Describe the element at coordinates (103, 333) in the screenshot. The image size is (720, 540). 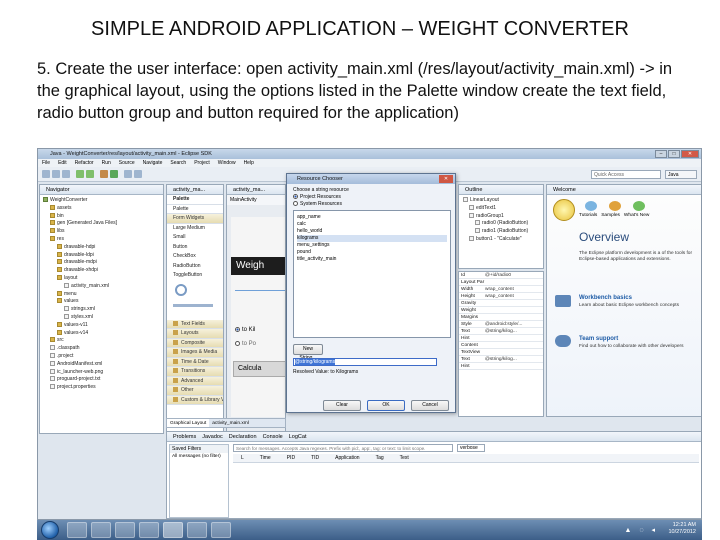
I see `tree-item: values-v14` at that location.